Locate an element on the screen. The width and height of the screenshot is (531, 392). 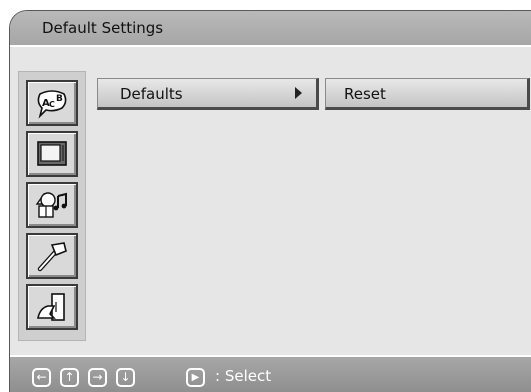
sidebar-item-tv is located at coordinates (52, 154).